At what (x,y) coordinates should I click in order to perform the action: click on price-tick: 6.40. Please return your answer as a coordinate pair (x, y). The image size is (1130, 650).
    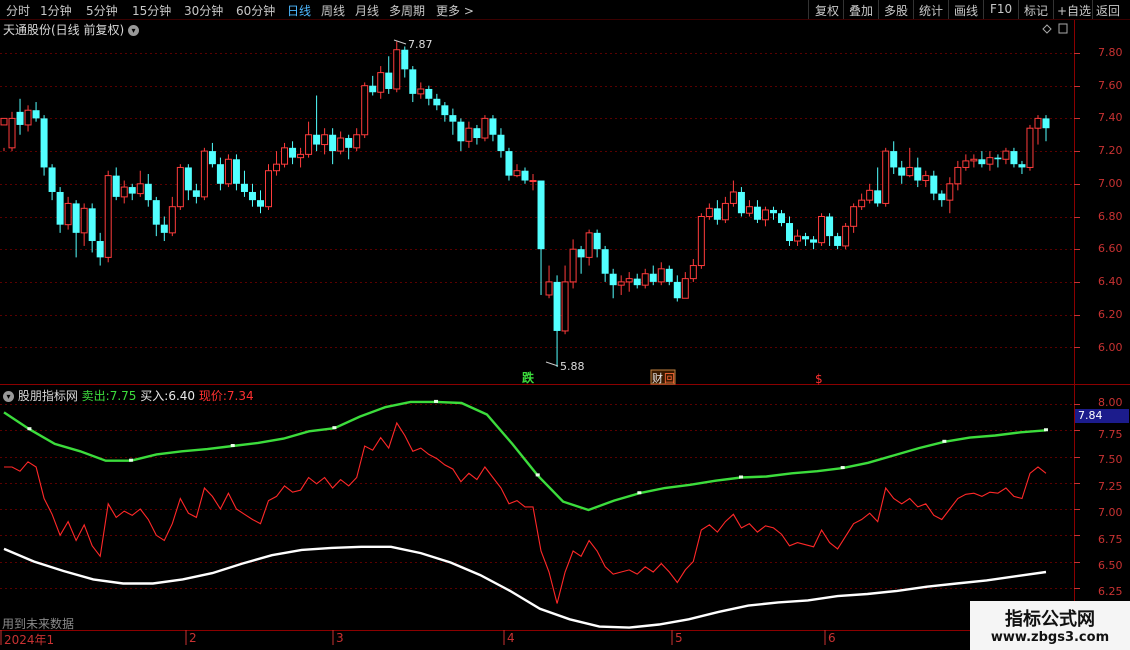
    Looking at the image, I should click on (1110, 281).